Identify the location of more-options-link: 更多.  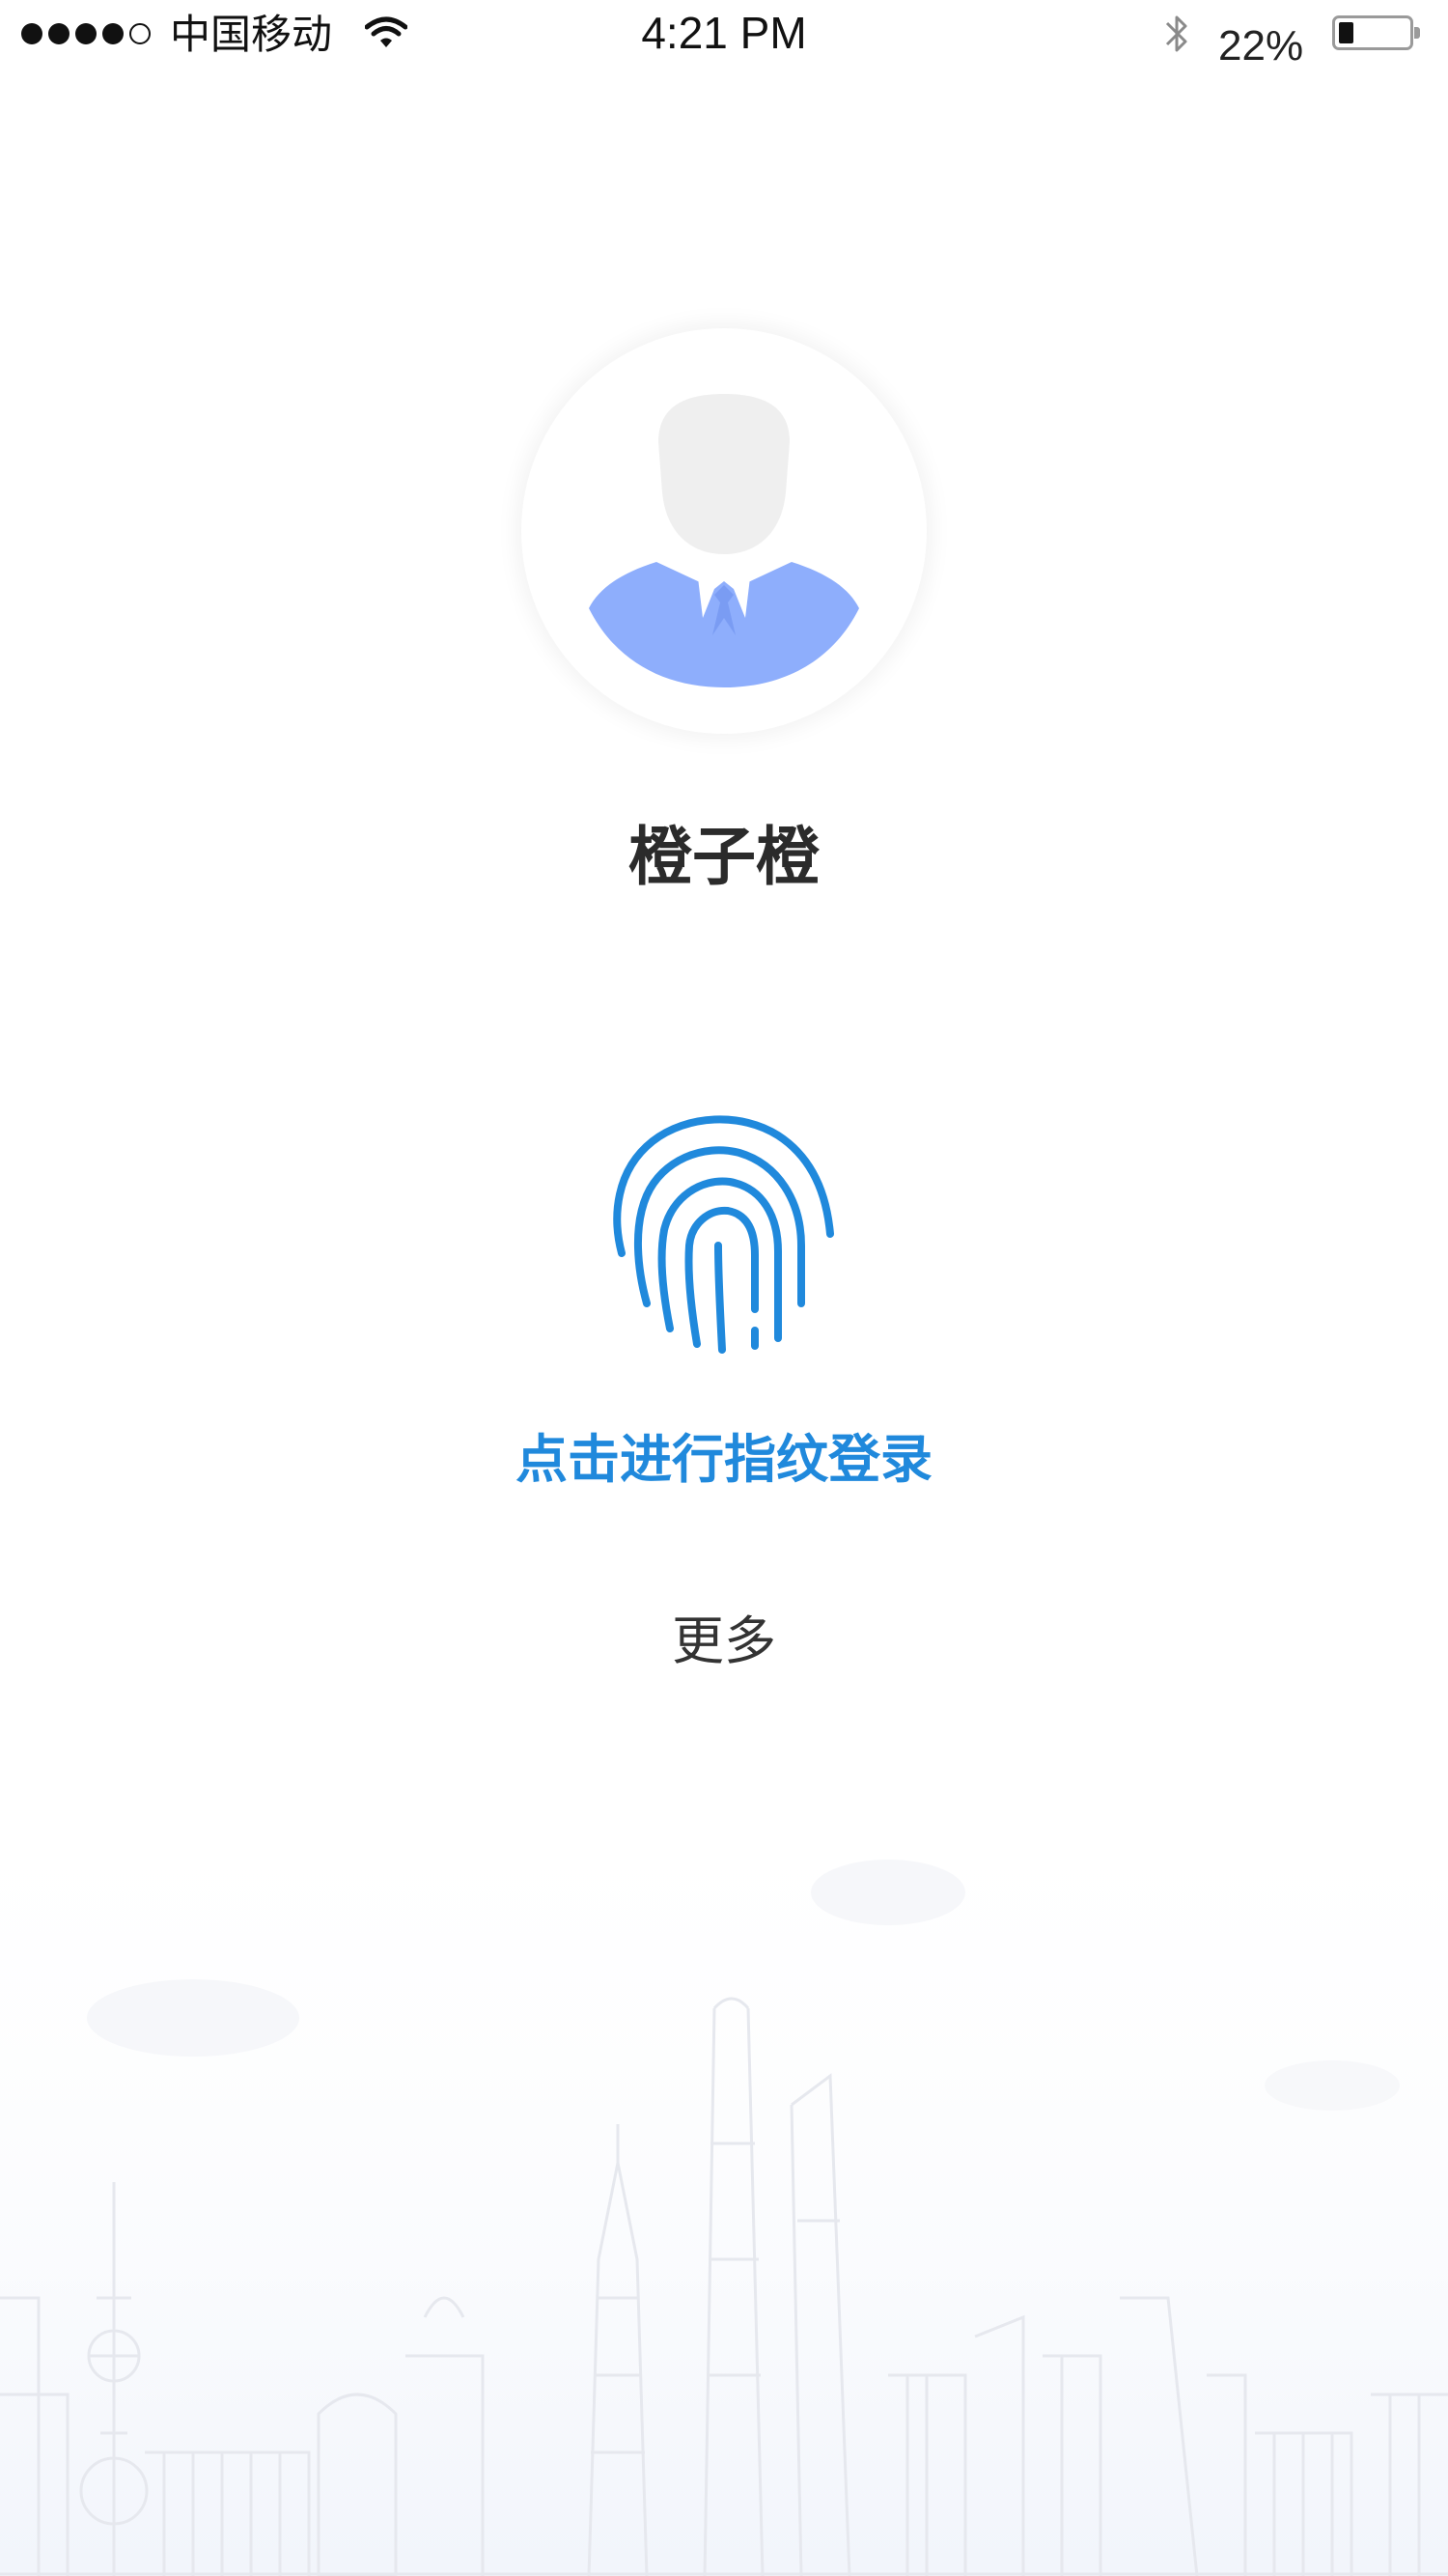
(724, 1642).